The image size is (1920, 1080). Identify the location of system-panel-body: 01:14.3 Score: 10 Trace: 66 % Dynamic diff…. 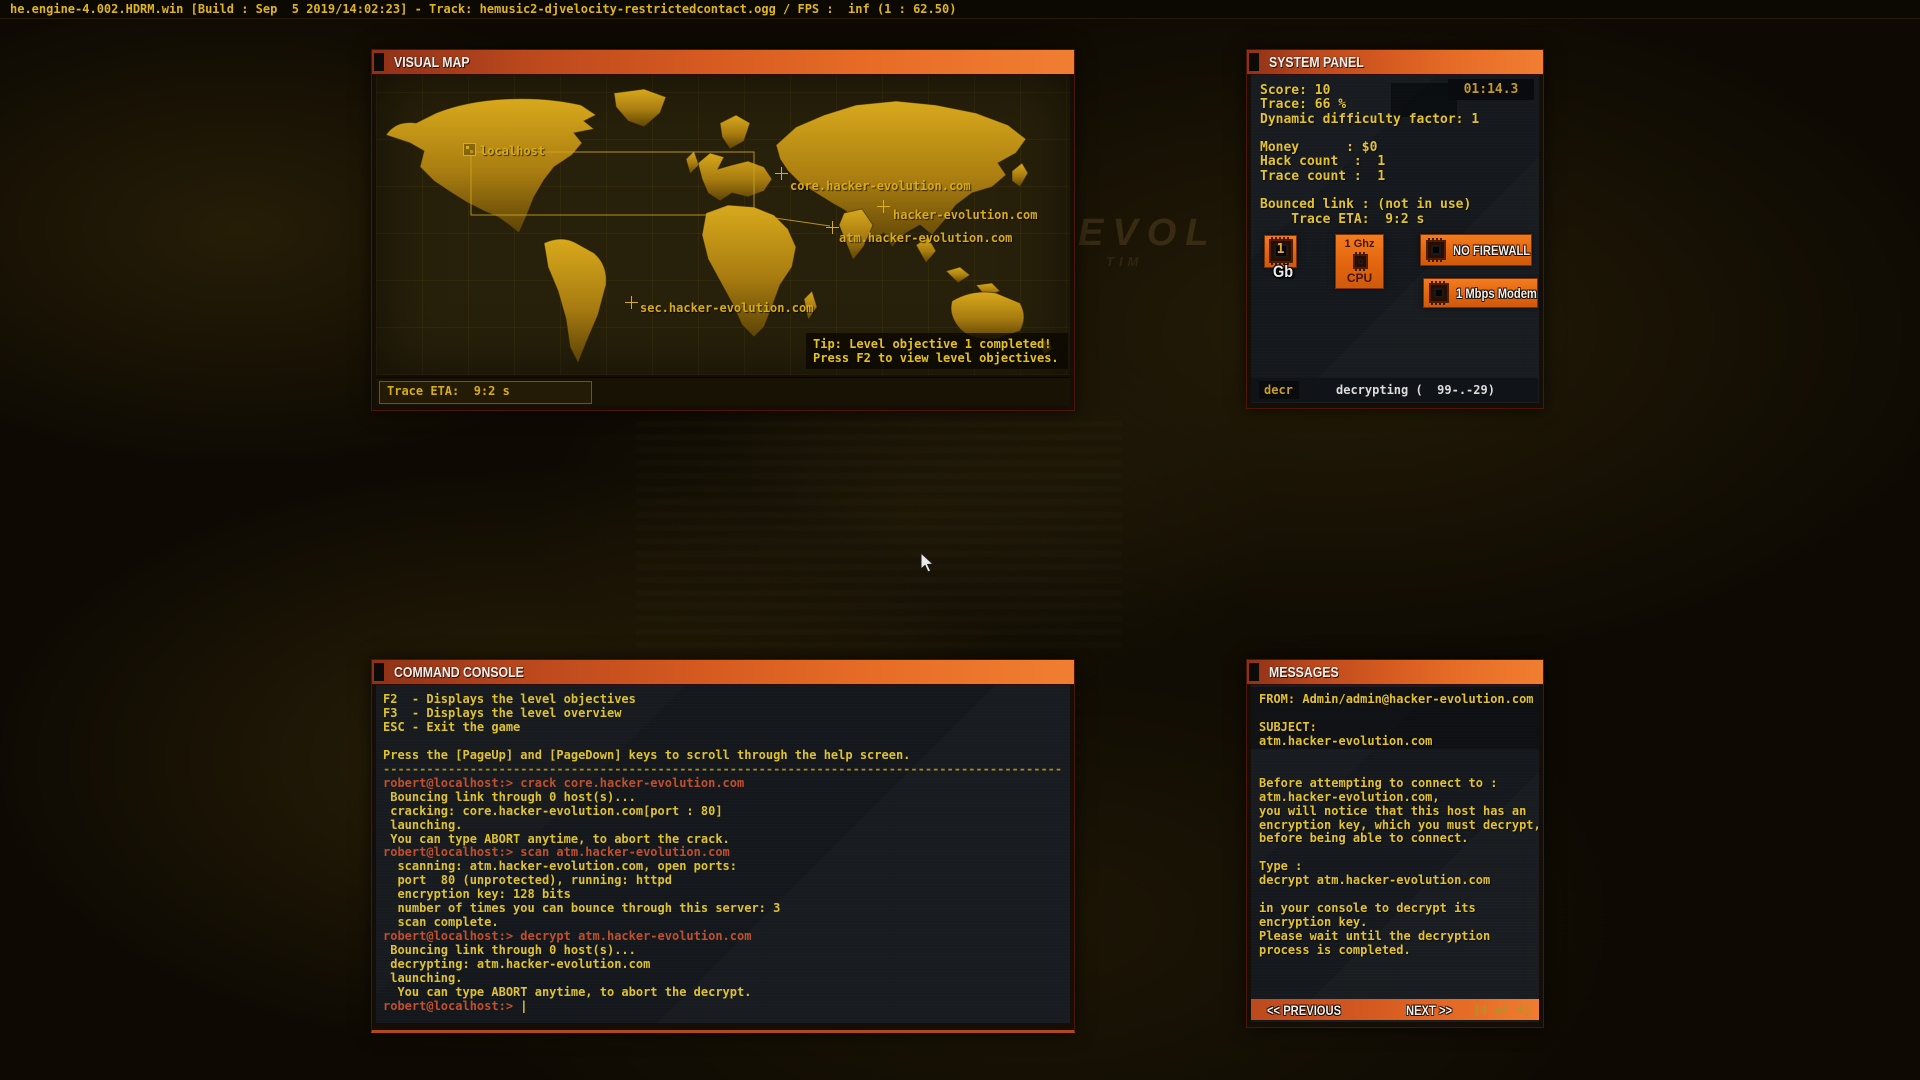
(1395, 239).